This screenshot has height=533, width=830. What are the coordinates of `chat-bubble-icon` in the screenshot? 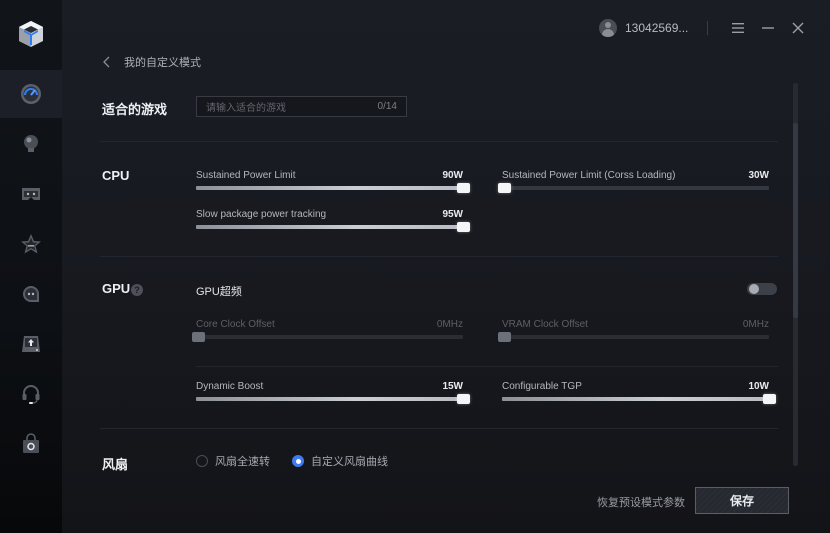 It's located at (31, 294).